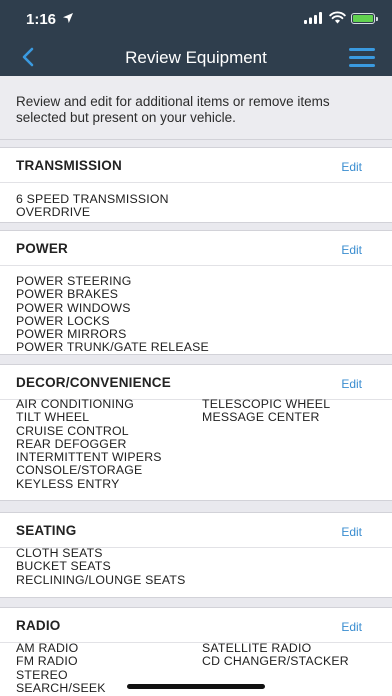 This screenshot has width=392, height=696. Describe the element at coordinates (196, 382) in the screenshot. I see `section-header: DECOR/CONVENIENCE Edit` at that location.